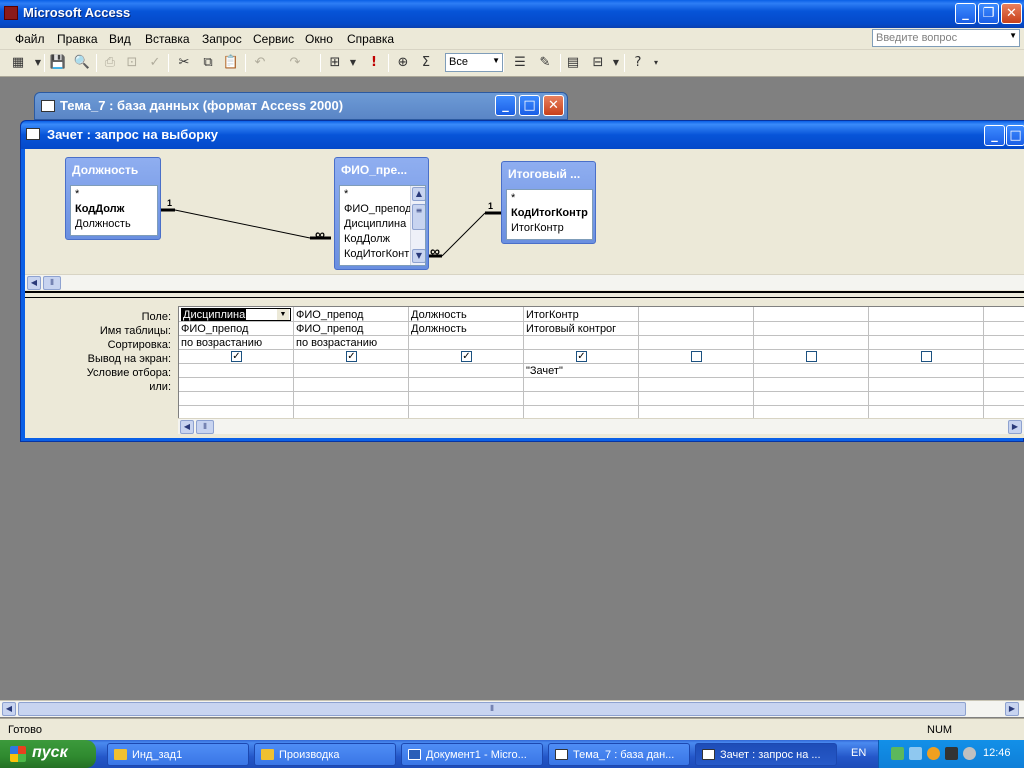 The width and height of the screenshot is (1024, 768). I want to click on view-icon: ▦, so click(18, 63).